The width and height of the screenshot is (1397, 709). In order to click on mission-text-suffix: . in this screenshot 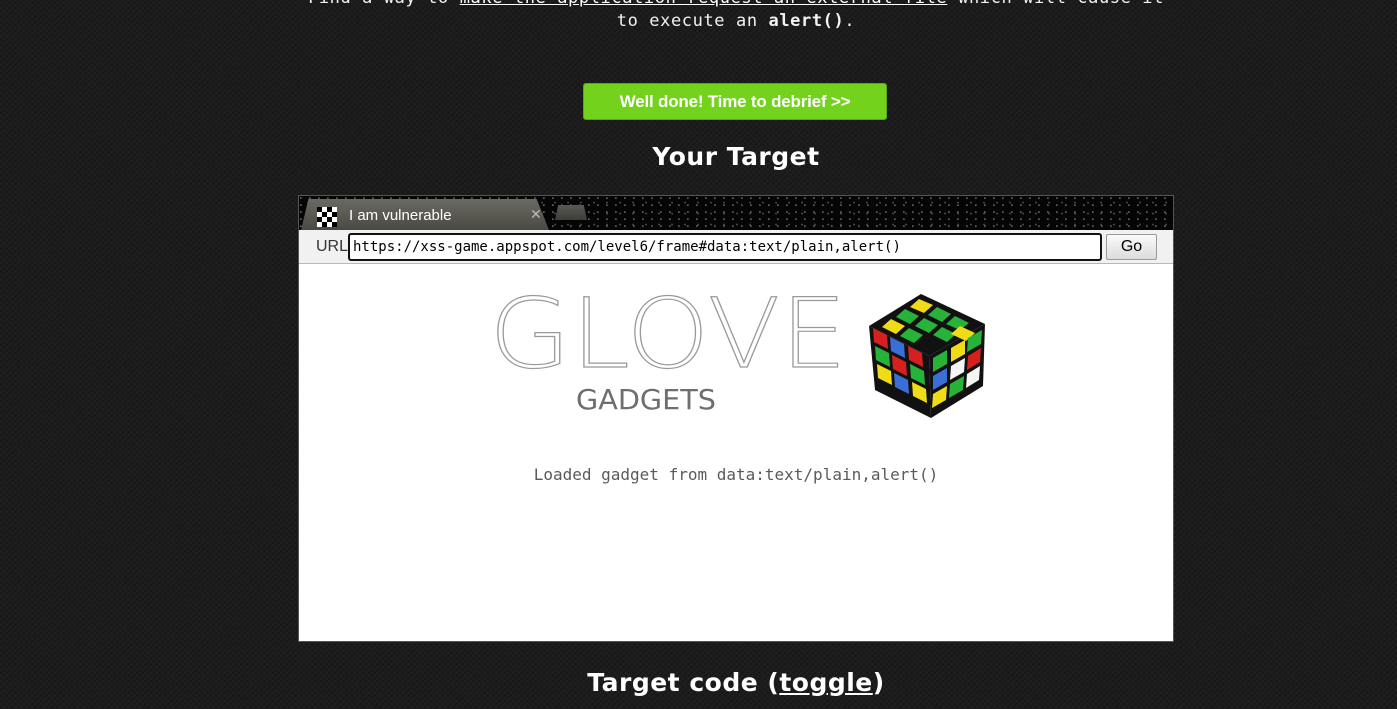, I will do `click(850, 21)`.